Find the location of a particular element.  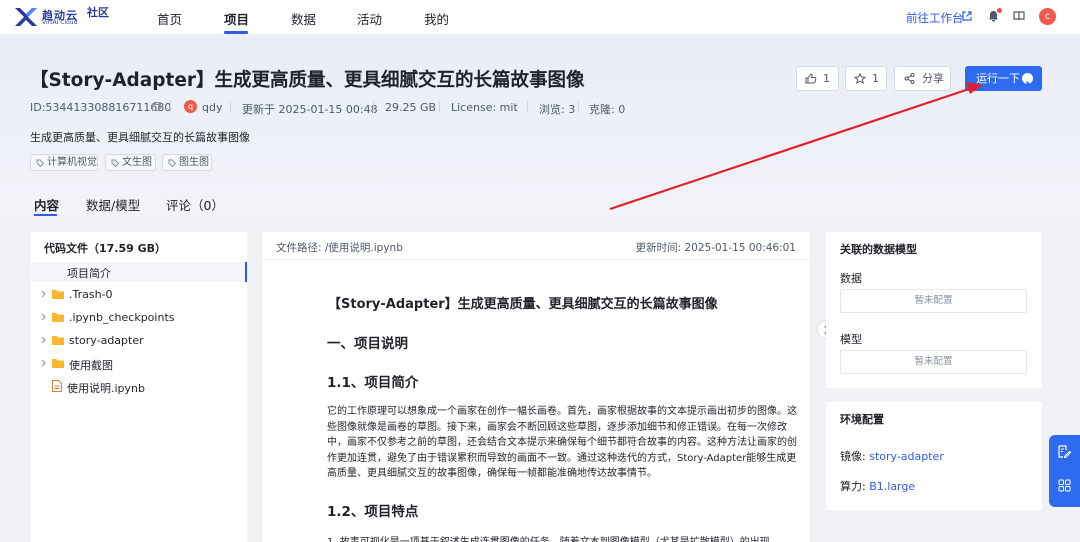

logo-x-icon is located at coordinates (26, 17).